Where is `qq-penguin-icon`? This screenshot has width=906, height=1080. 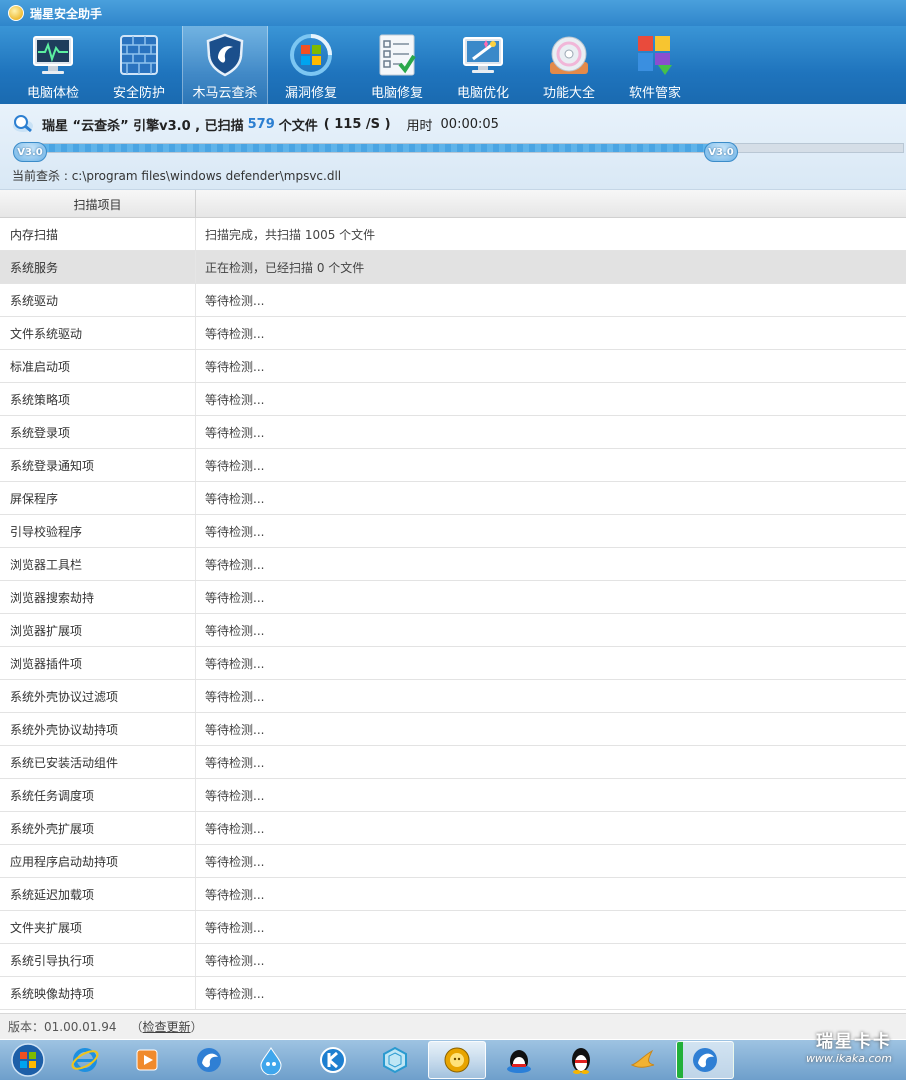 qq-penguin-icon is located at coordinates (581, 1061).